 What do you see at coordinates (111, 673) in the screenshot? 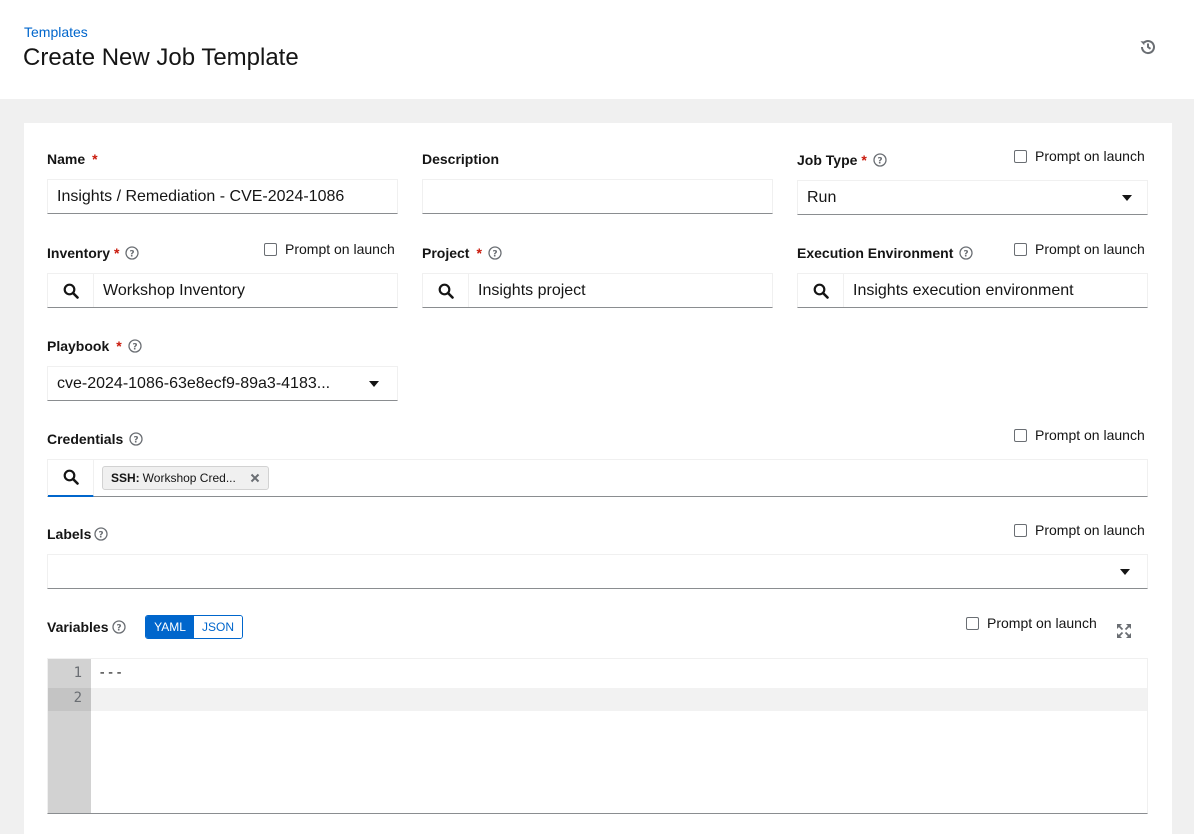
I see `editor-line: ---` at bounding box center [111, 673].